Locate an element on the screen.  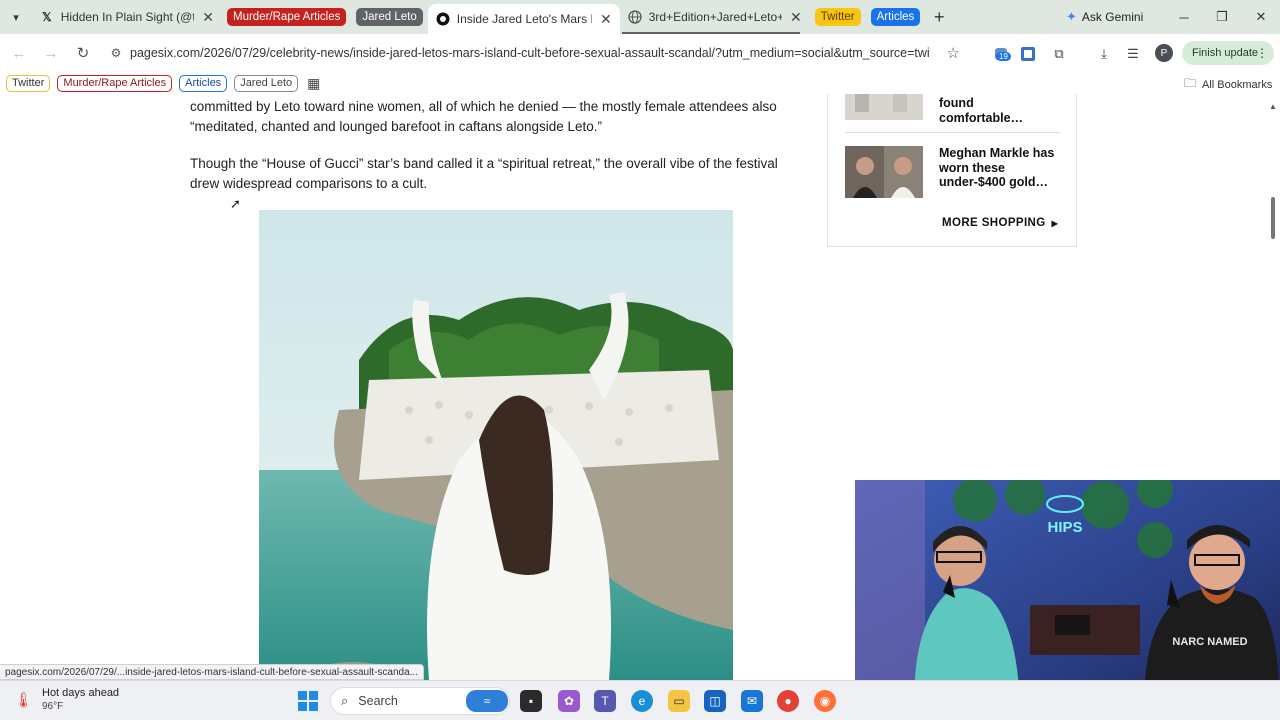
extension-badge: 19 is located at coordinates (1003, 56).